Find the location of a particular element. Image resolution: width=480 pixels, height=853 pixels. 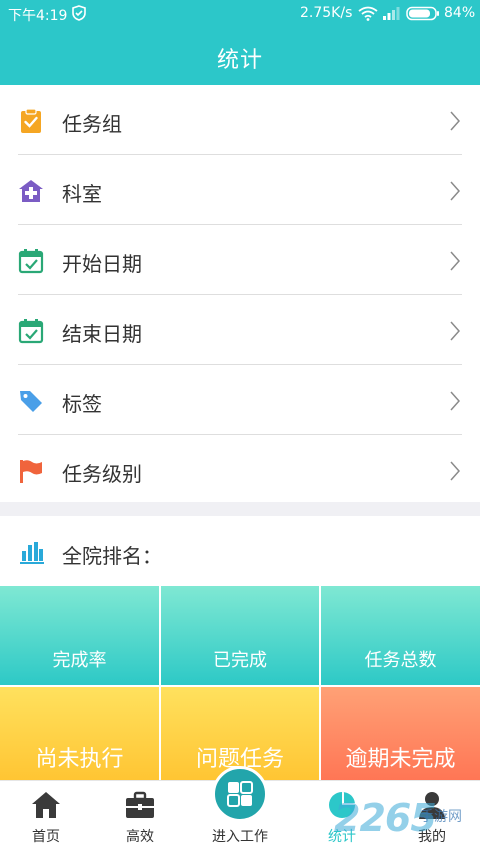

flag-icon is located at coordinates (31, 471).